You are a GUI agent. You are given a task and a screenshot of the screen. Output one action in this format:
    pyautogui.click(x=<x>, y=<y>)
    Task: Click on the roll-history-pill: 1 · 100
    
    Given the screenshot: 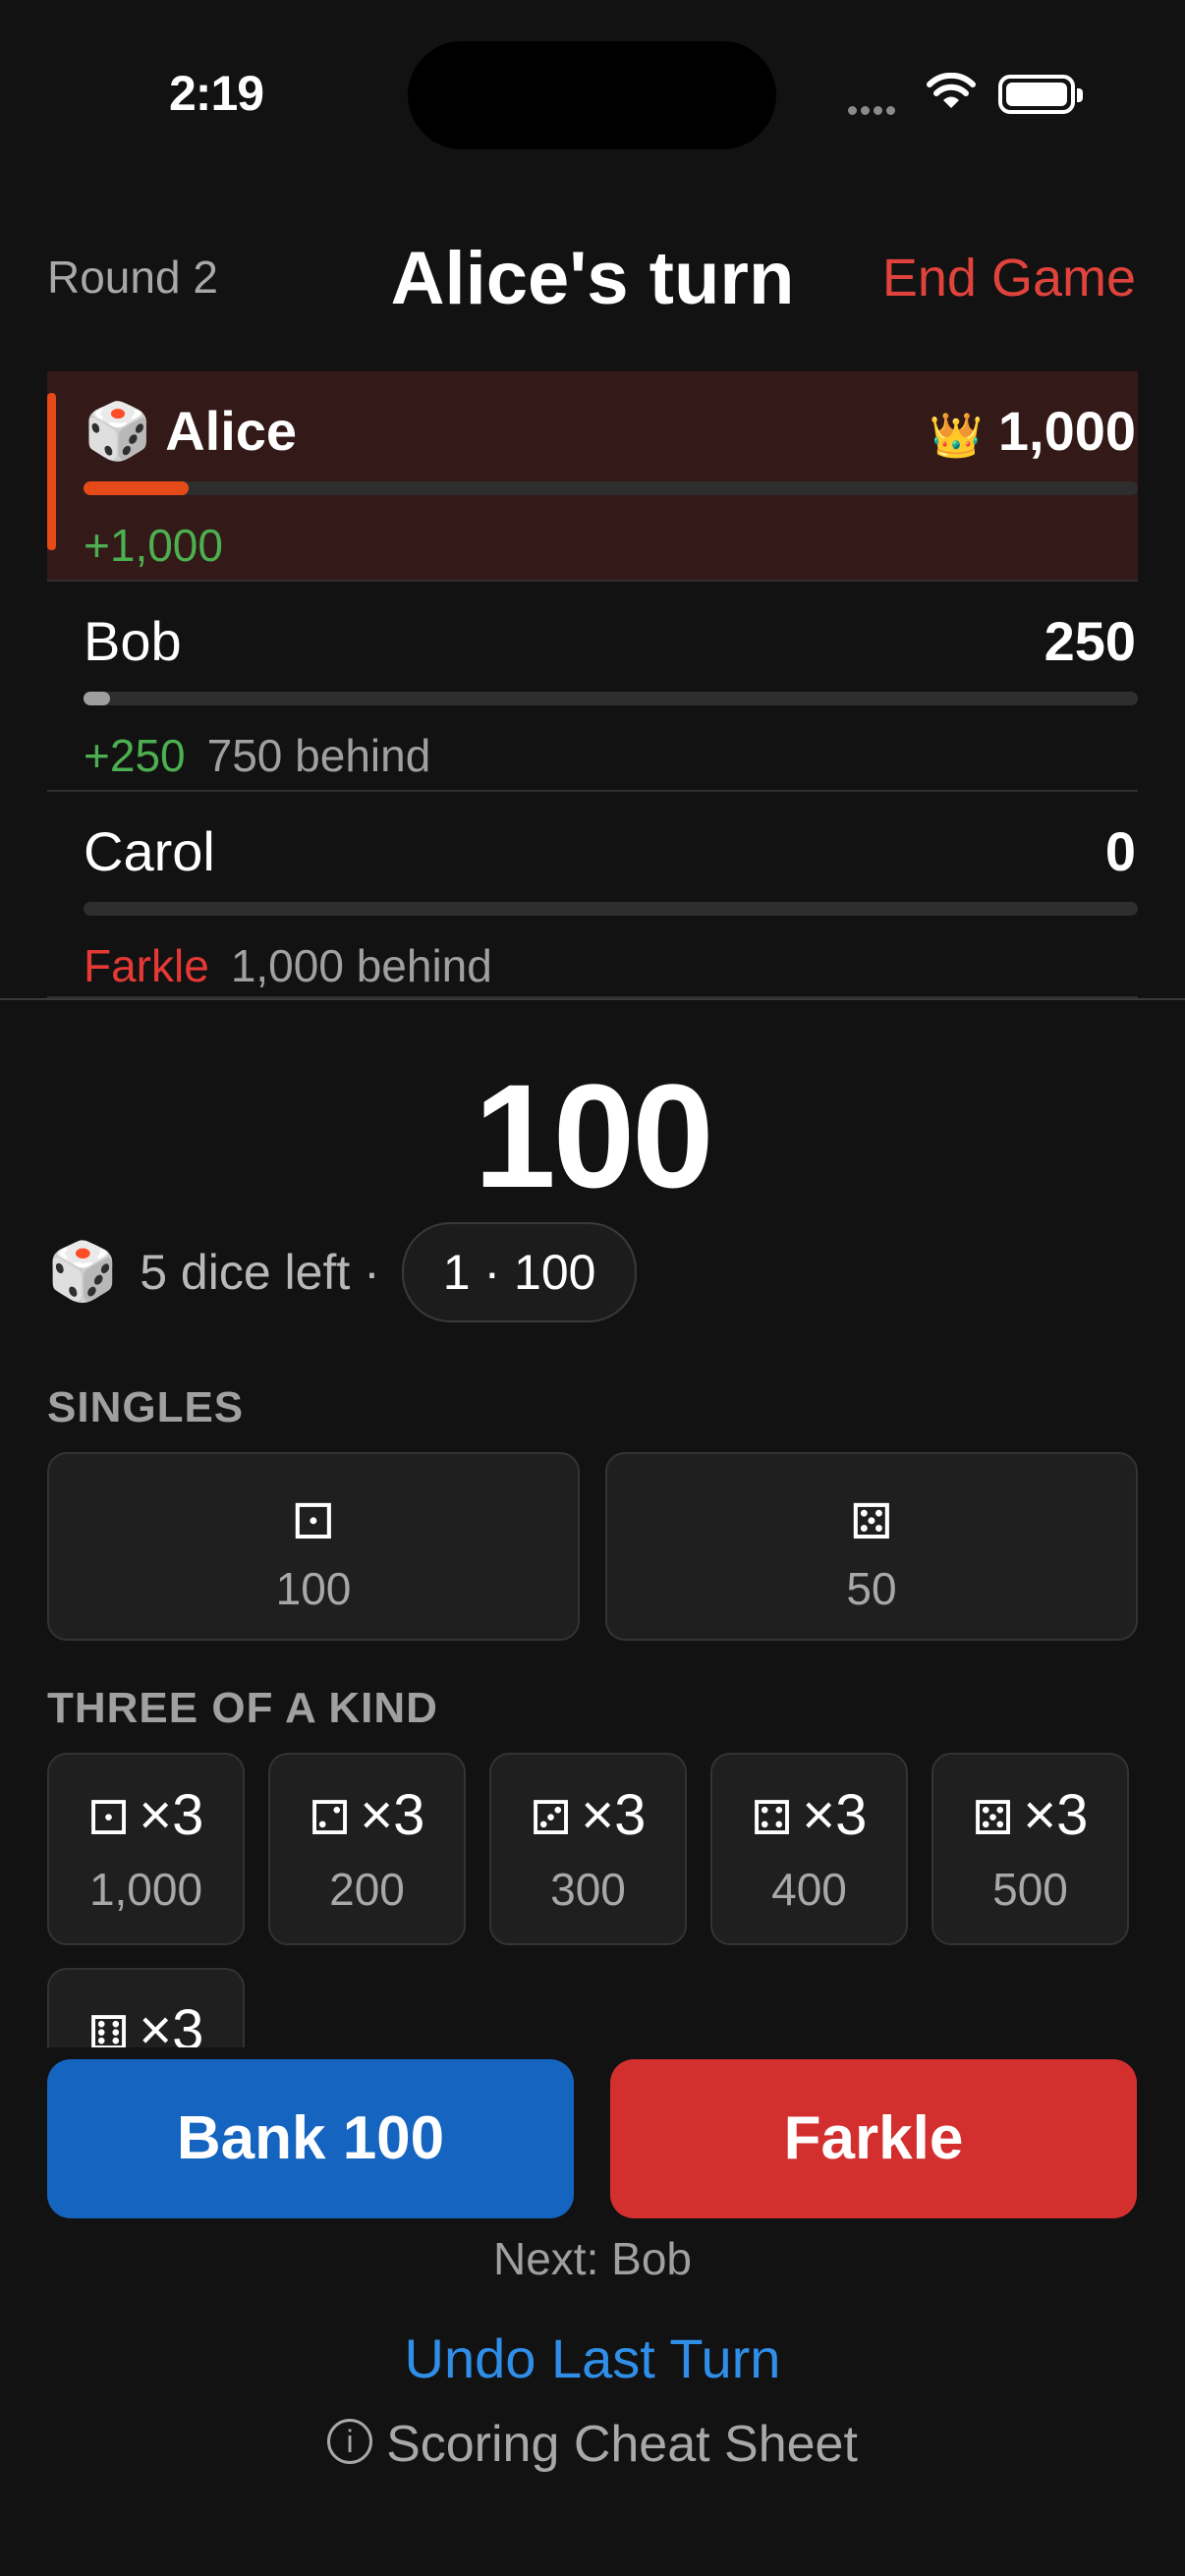 What is the action you would take?
    pyautogui.click(x=519, y=1272)
    